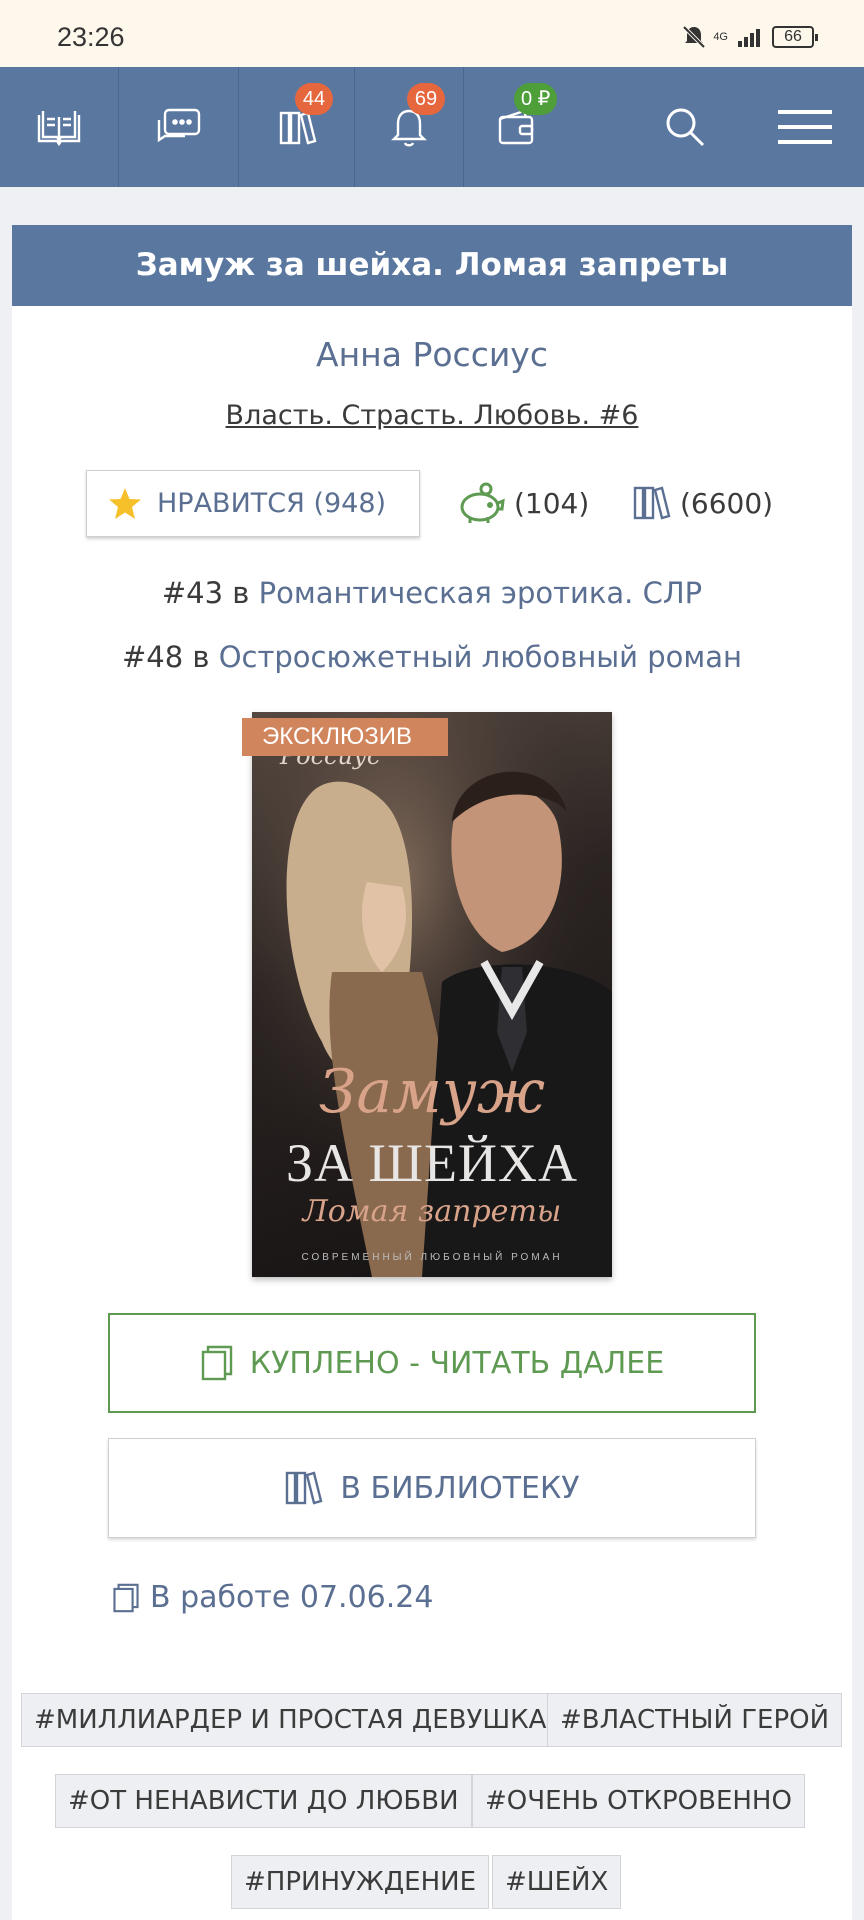 The height and width of the screenshot is (1920, 864). I want to click on rewards-count: (104), so click(552, 503).